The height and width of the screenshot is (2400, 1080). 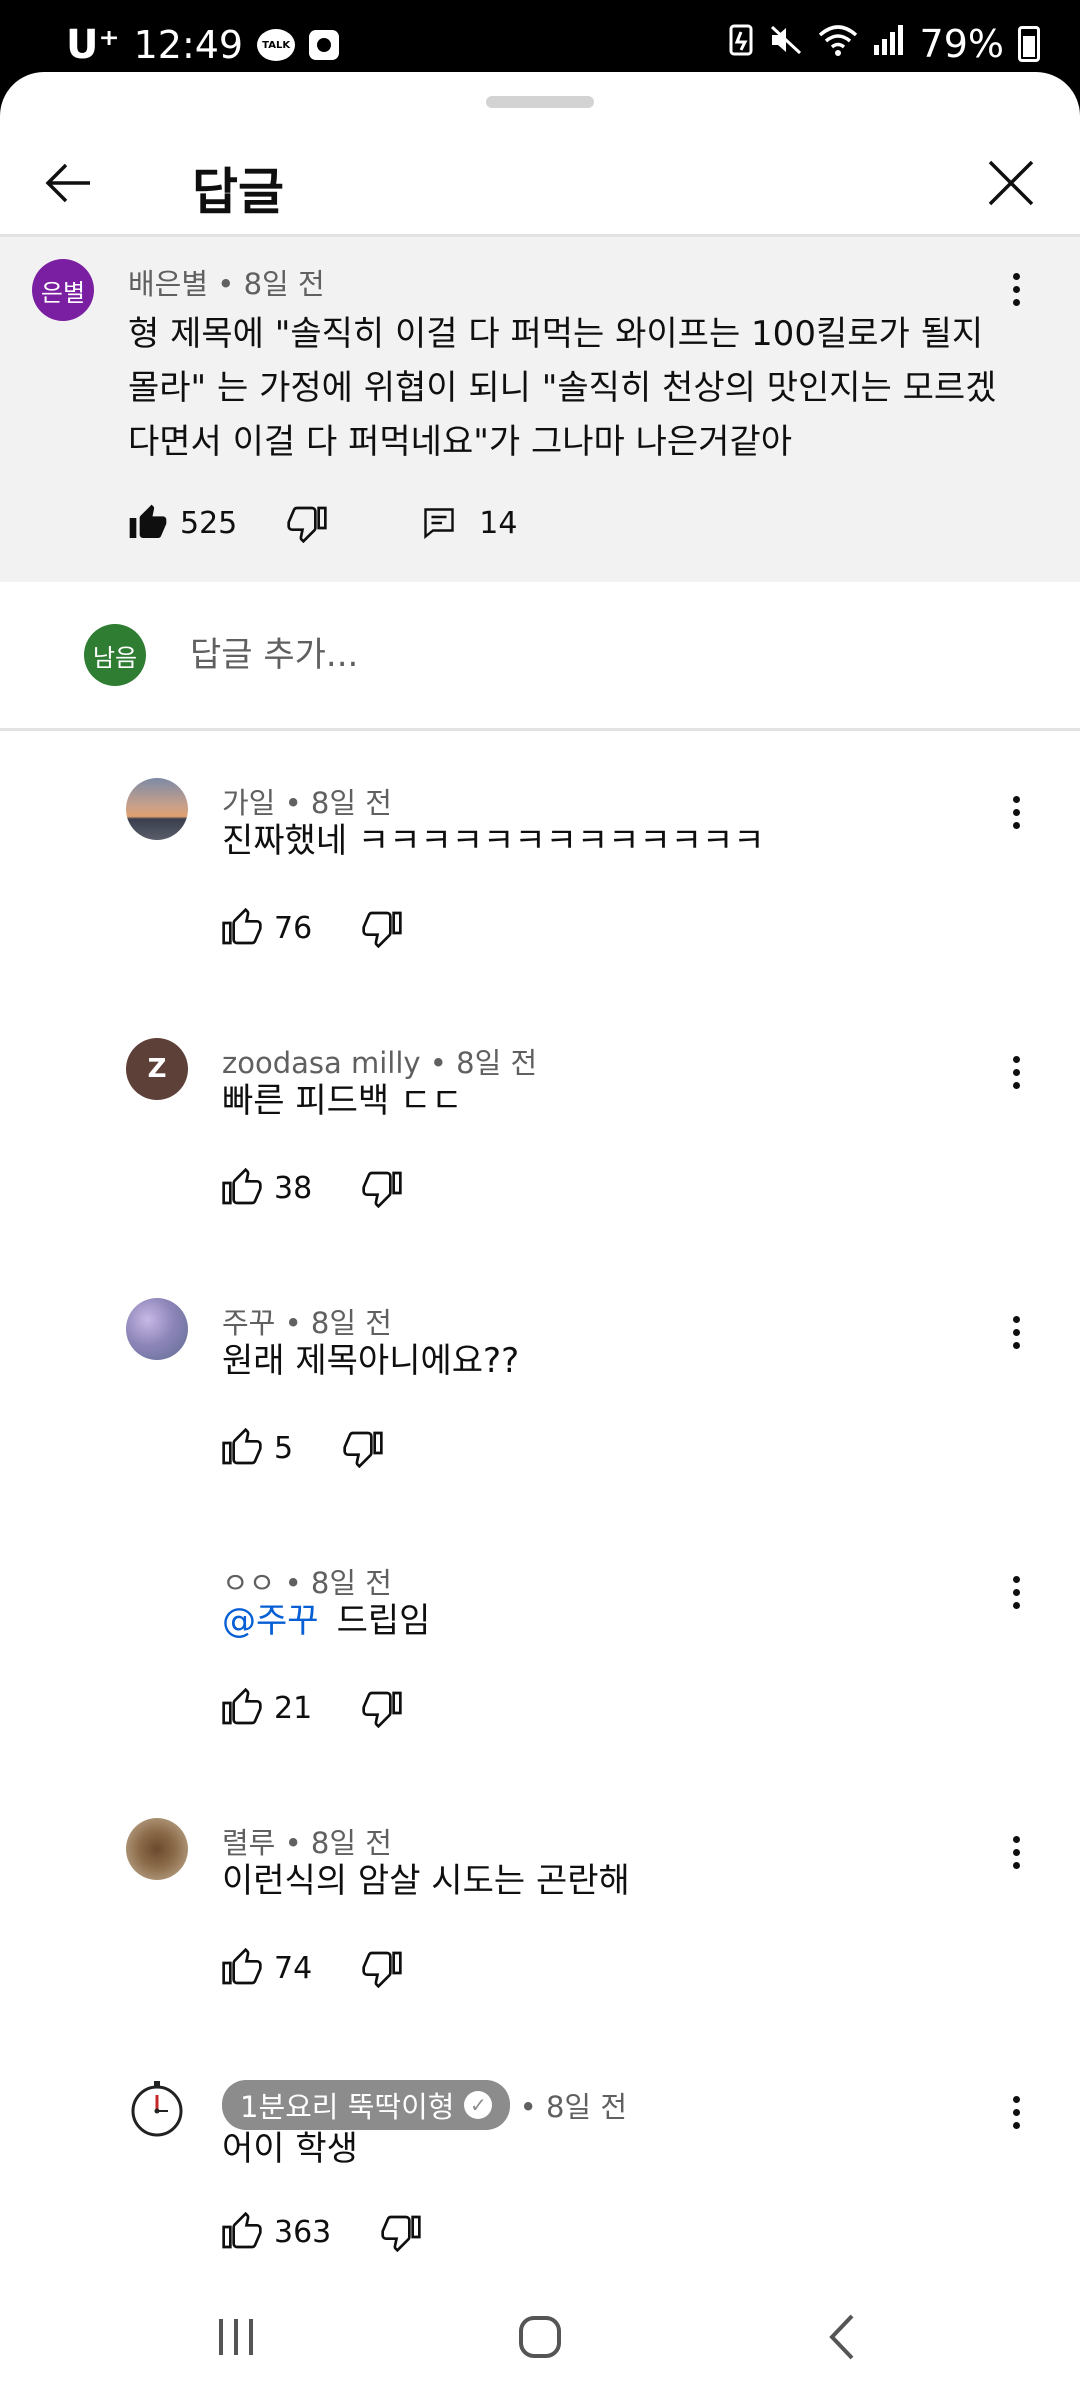 I want to click on like-count: 74, so click(x=293, y=1968).